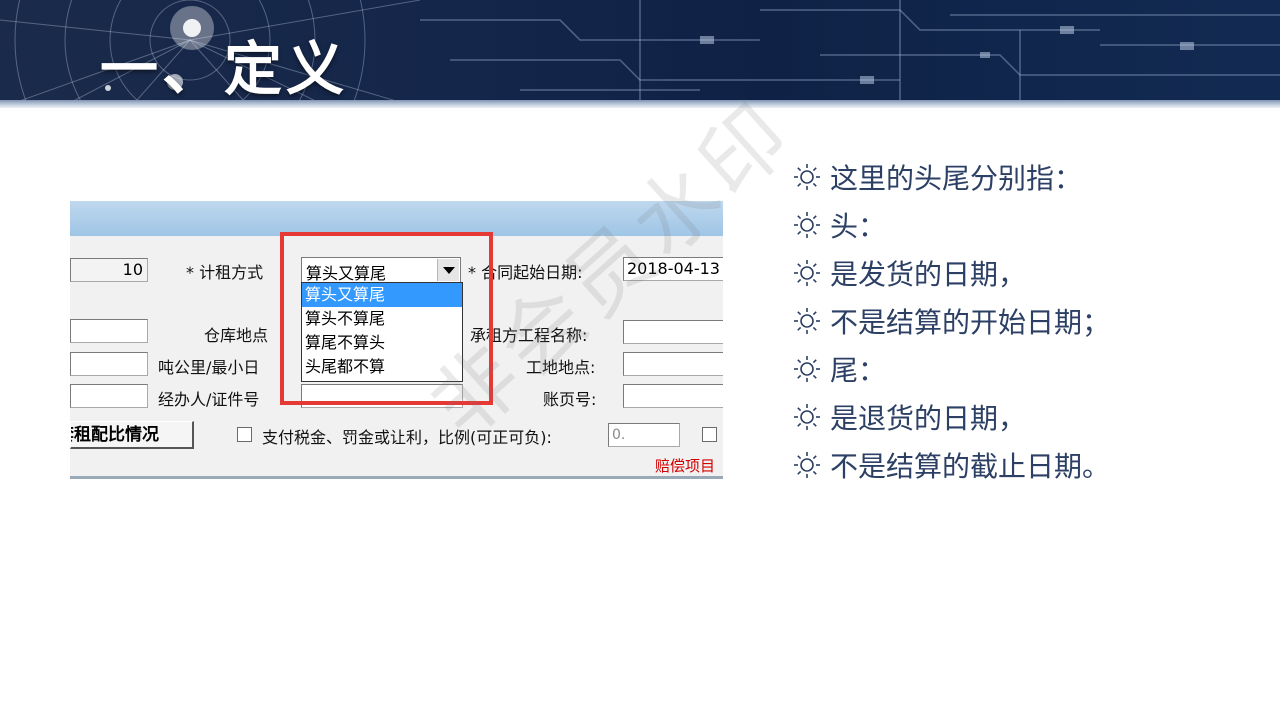 The width and height of the screenshot is (1280, 720). Describe the element at coordinates (115, 435) in the screenshot. I see `rental-ratio-tab-label: 套租配比情况` at that location.